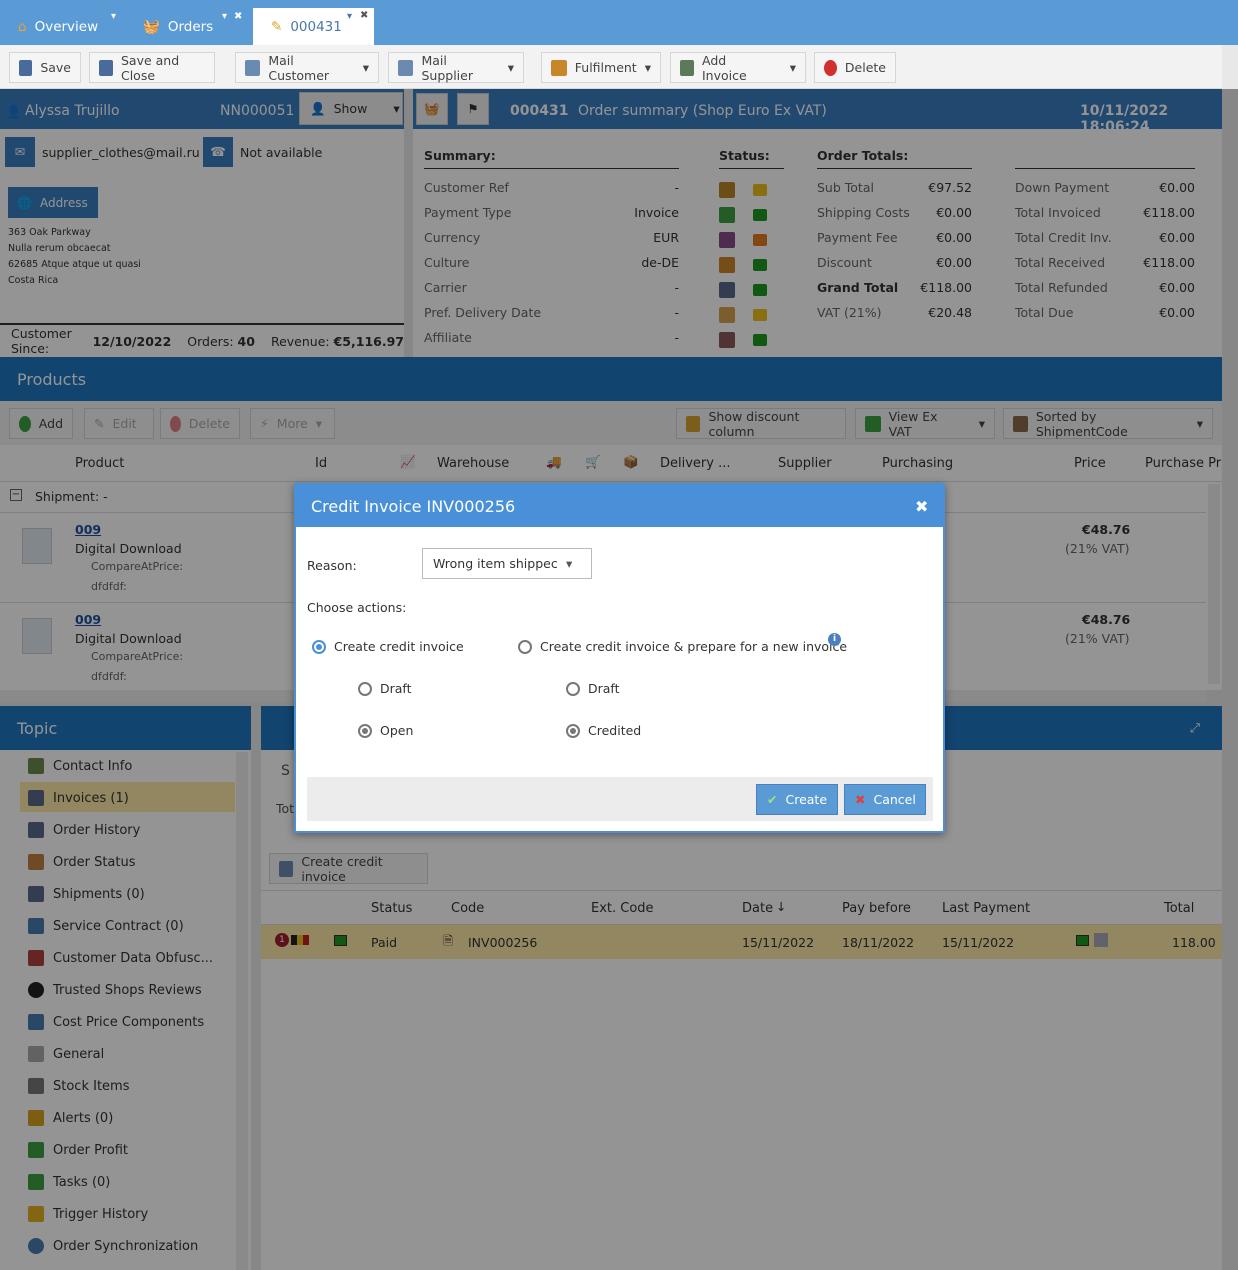 This screenshot has width=1238, height=1270. I want to click on home-icon: ⌂, so click(22, 26).